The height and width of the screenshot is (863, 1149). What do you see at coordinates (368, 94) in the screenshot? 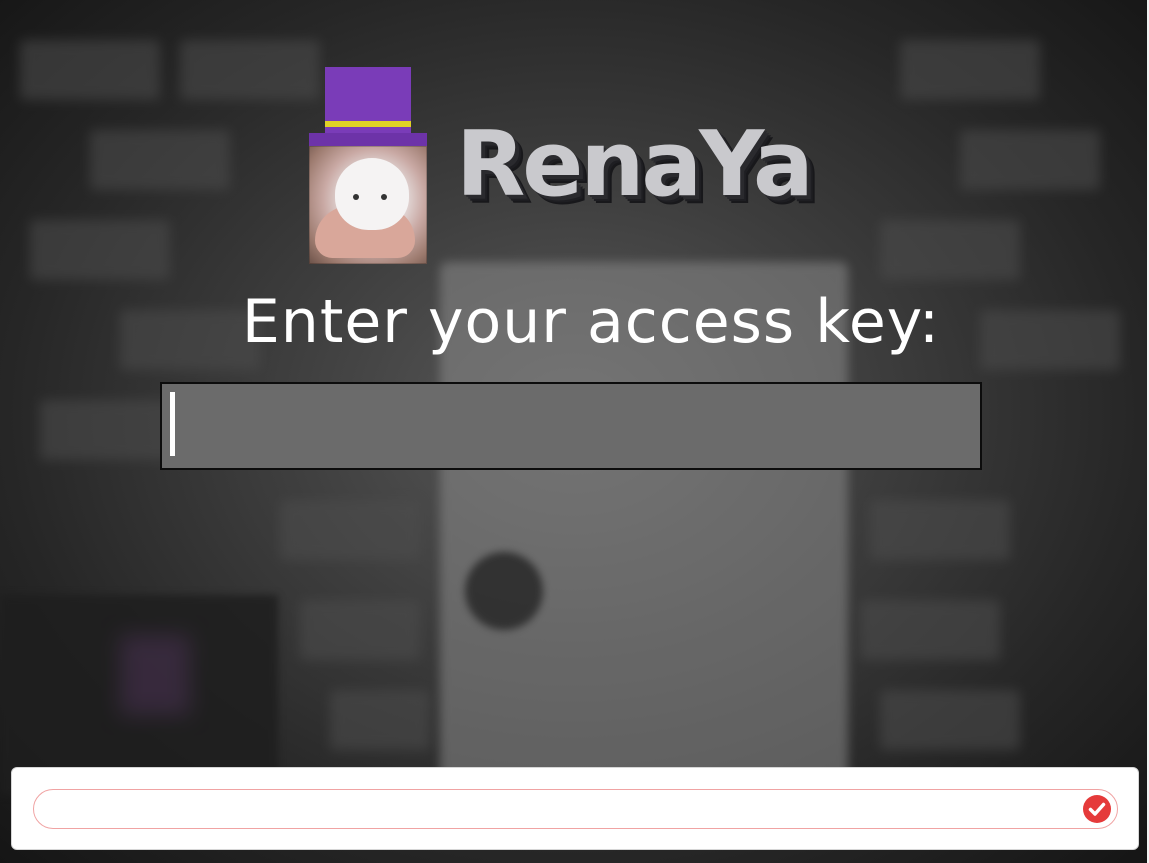
I see `top-hat-icon` at bounding box center [368, 94].